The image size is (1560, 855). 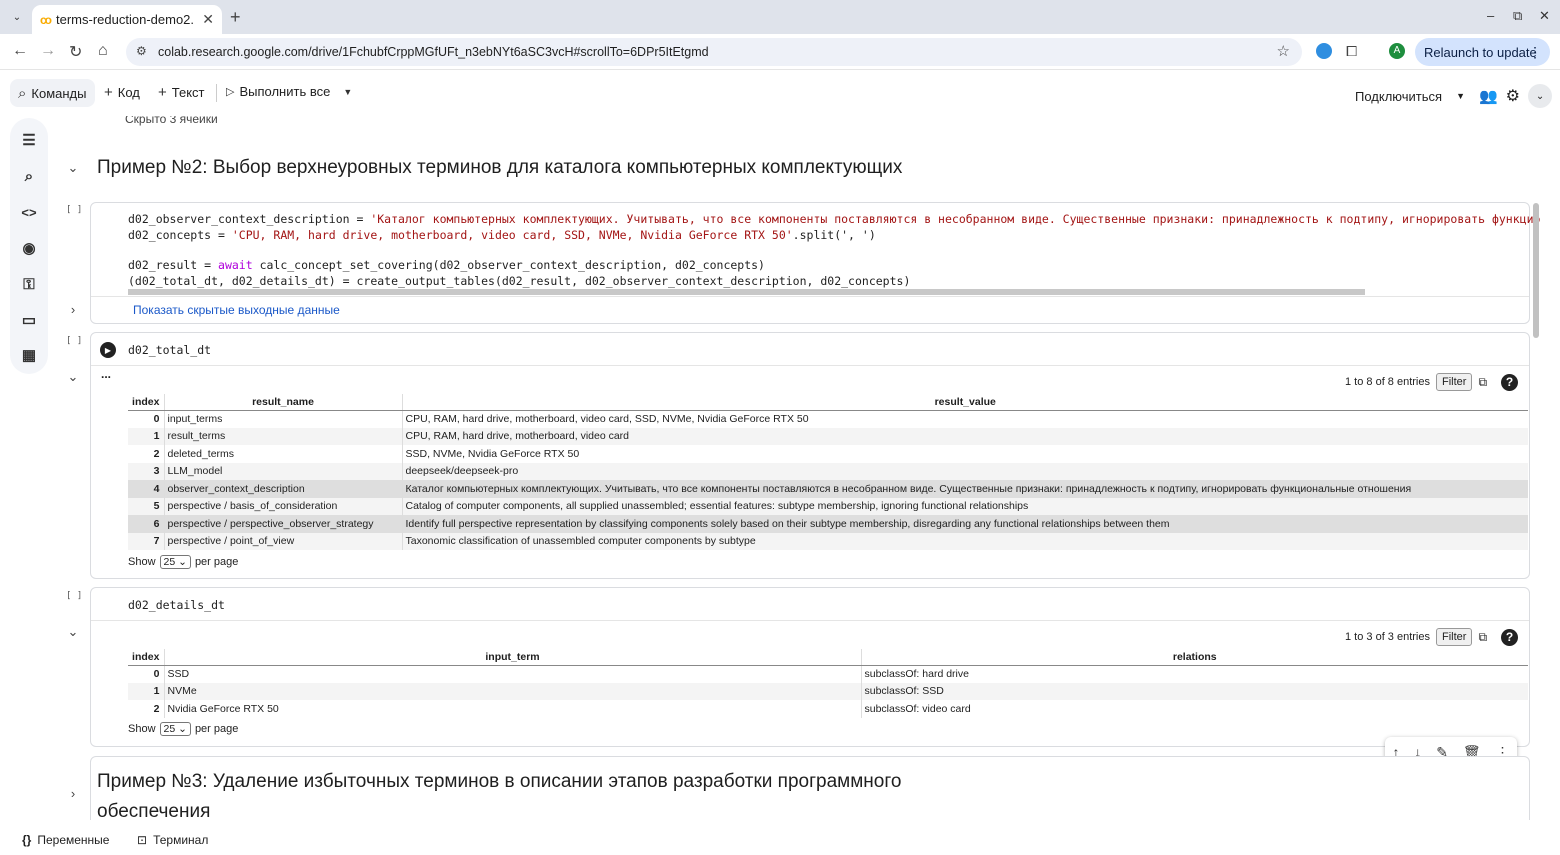 What do you see at coordinates (347, 92) in the screenshot?
I see `dropdown-arrow-icon: ▼` at bounding box center [347, 92].